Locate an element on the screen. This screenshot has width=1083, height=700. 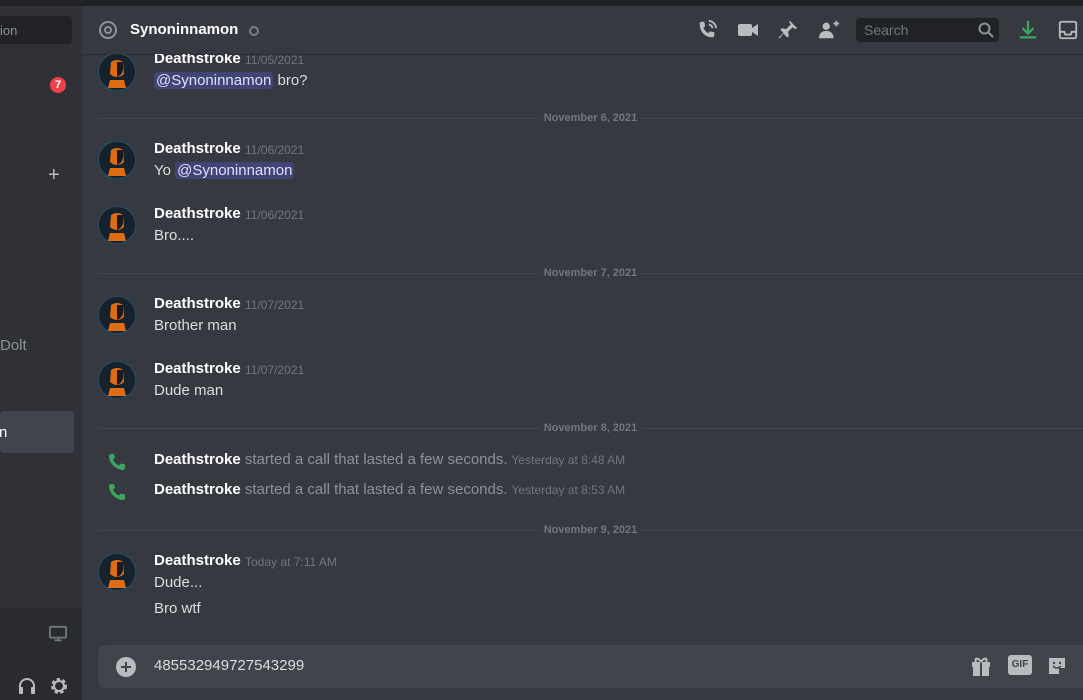
sidebar-search-placeholder: ion is located at coordinates (9, 30).